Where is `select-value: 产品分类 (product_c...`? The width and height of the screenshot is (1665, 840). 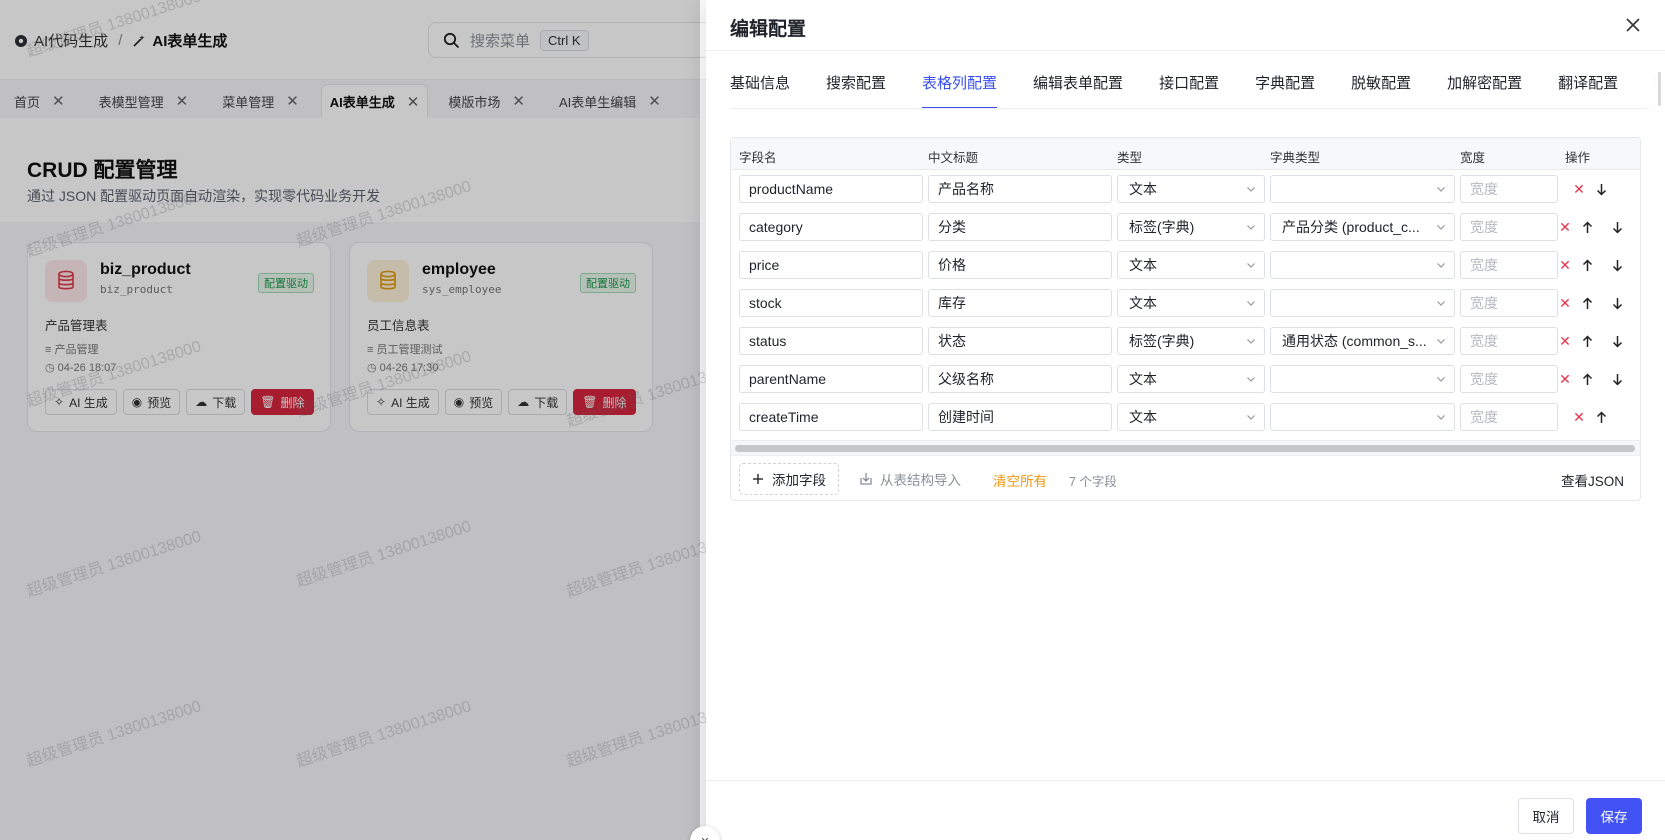
select-value: 产品分类 (product_c... is located at coordinates (1351, 227).